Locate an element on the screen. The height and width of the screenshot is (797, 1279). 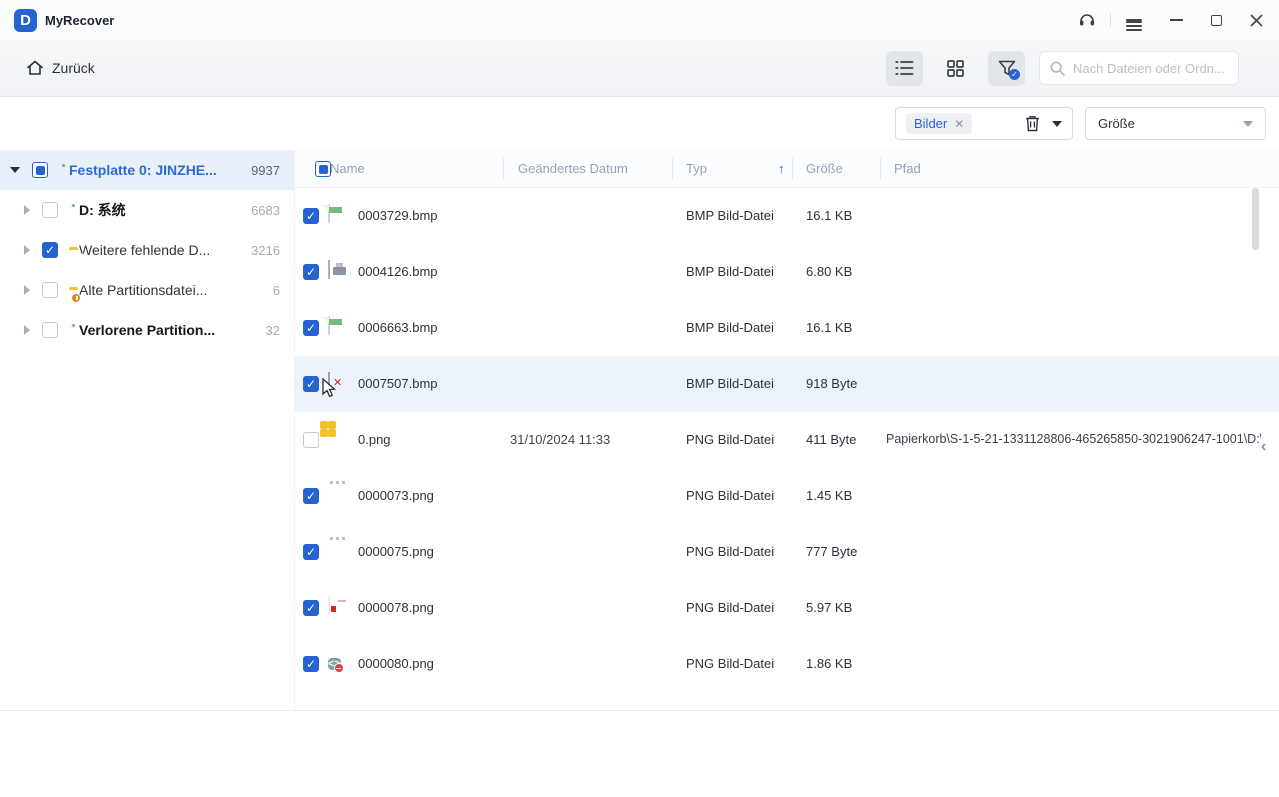
tree-checkbox-checked is located at coordinates (50, 250).